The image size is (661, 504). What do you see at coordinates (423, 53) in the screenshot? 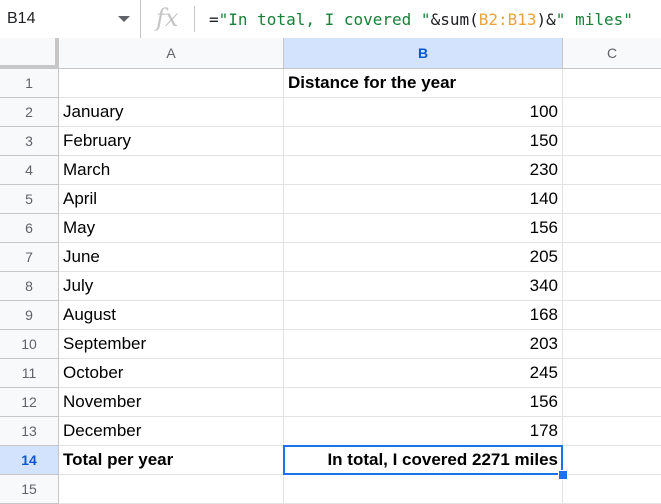
I see `column-header-b: B` at bounding box center [423, 53].